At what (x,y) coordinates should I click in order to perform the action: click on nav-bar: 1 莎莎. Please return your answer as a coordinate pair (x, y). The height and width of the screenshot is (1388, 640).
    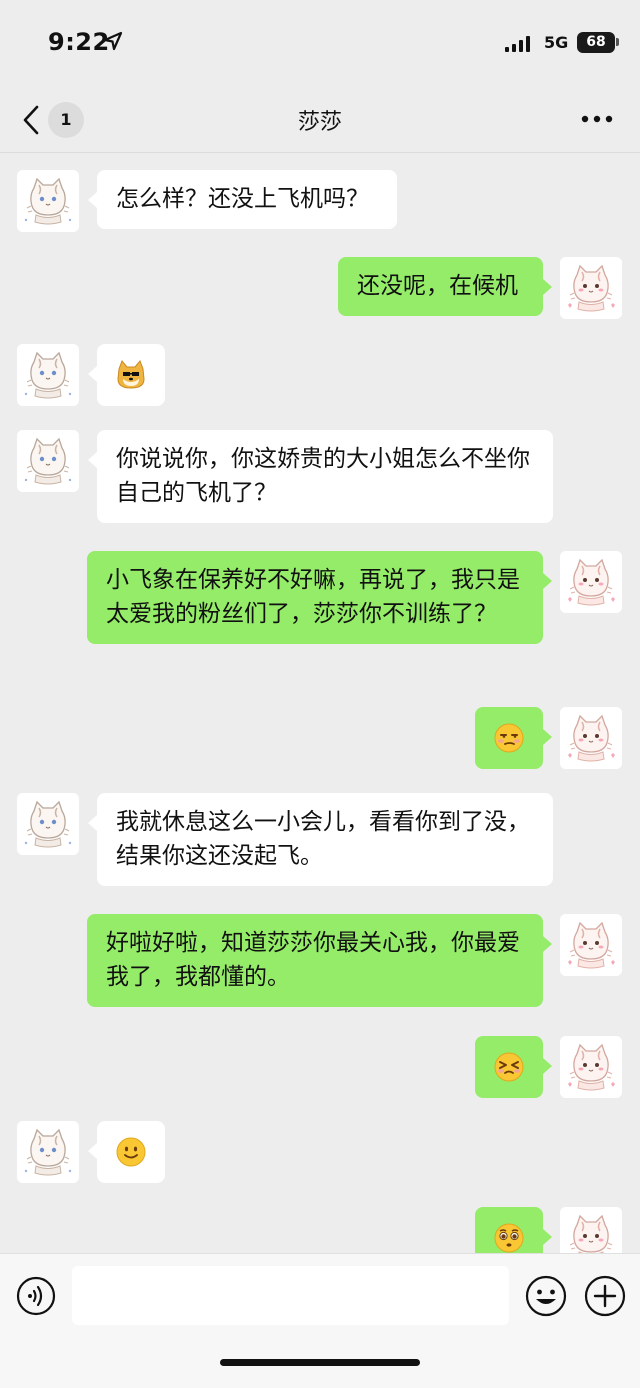
    Looking at the image, I should click on (320, 120).